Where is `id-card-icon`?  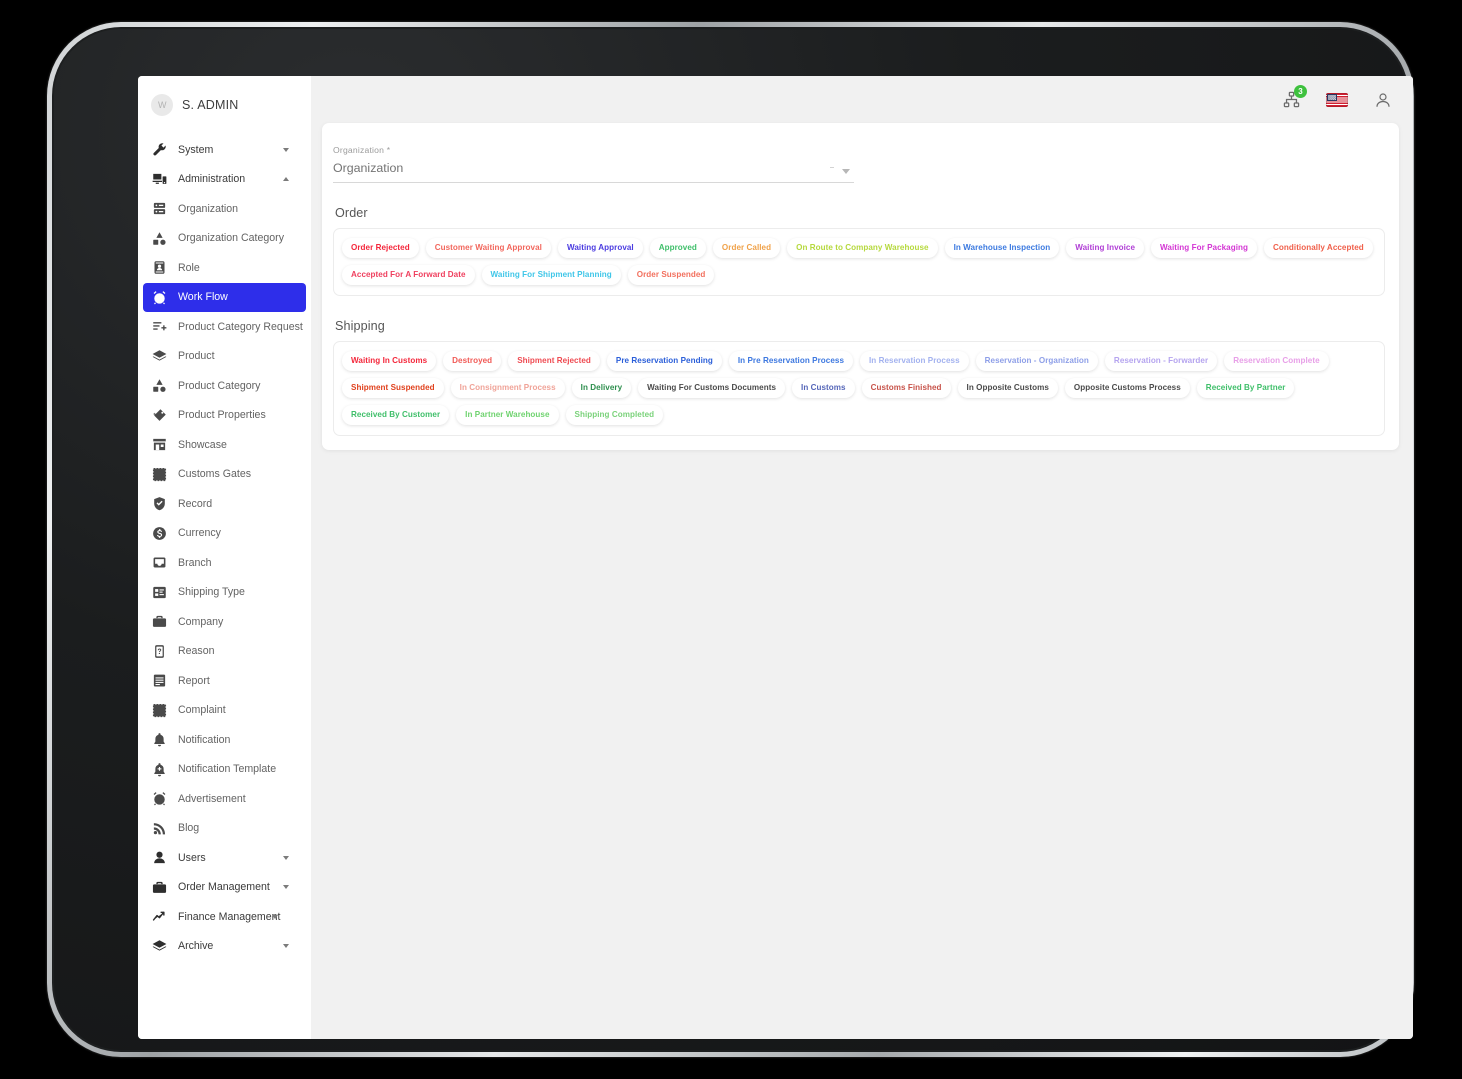 id-card-icon is located at coordinates (159, 267).